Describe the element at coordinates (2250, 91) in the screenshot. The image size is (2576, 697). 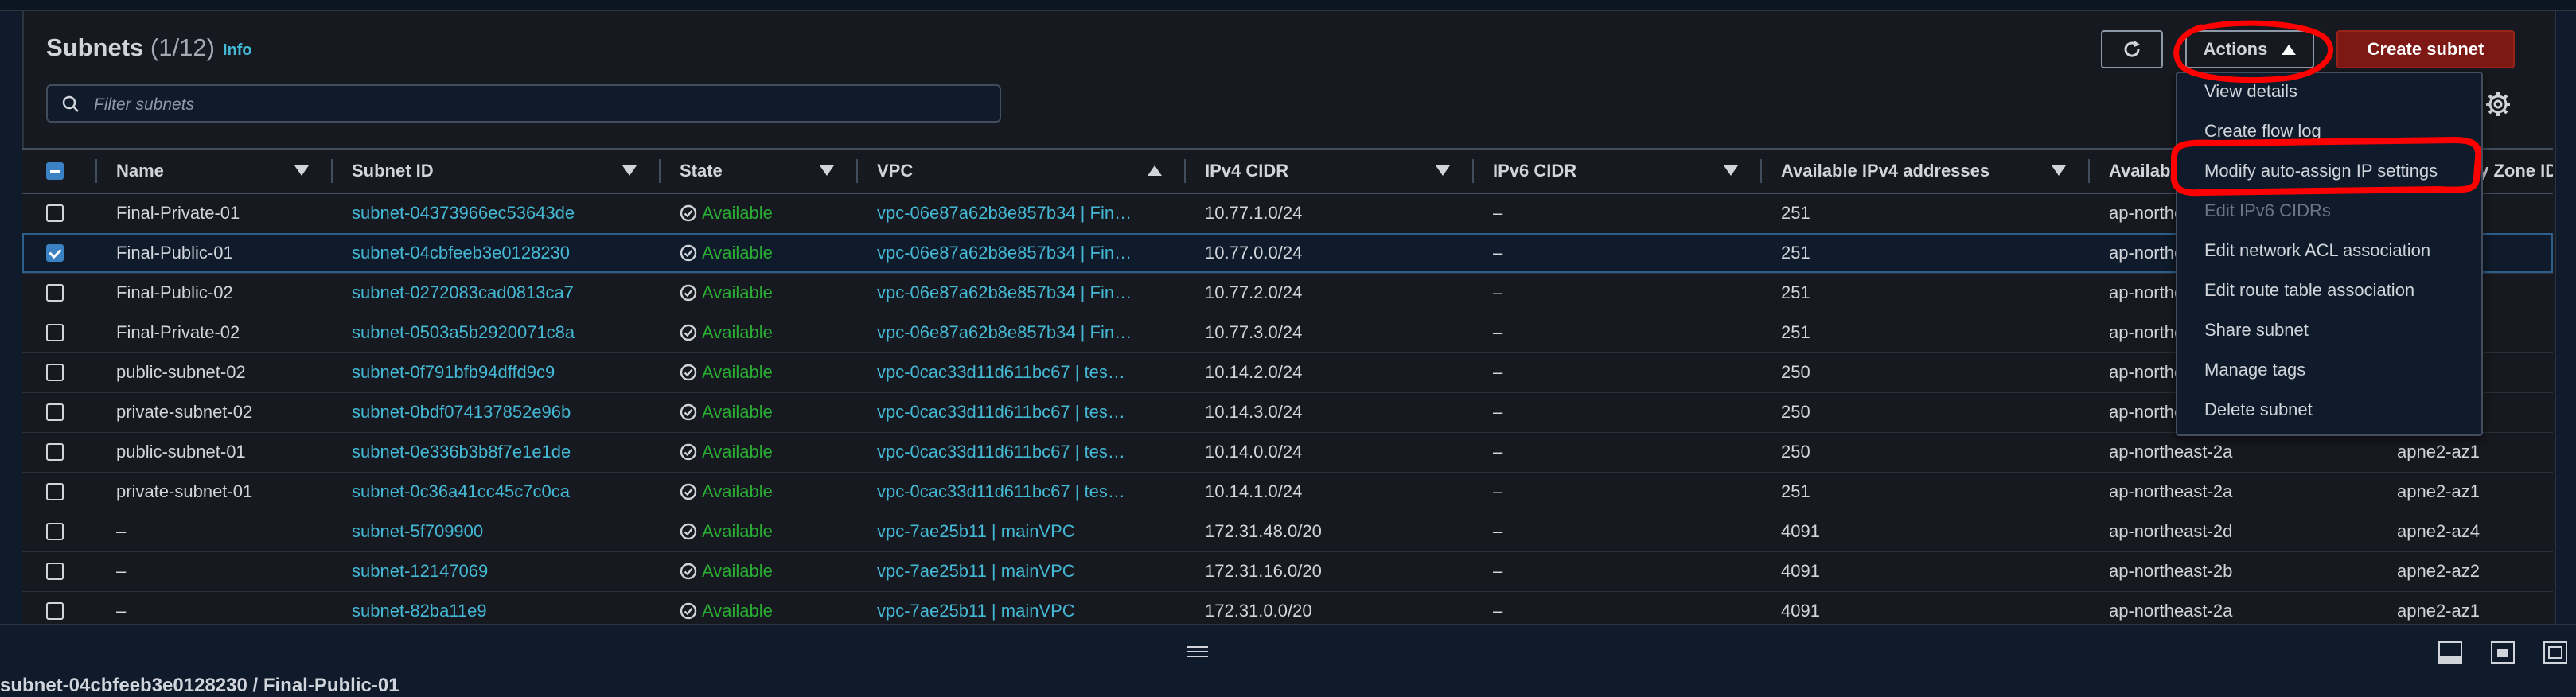
I see `menu-item-view-details: View details` at that location.